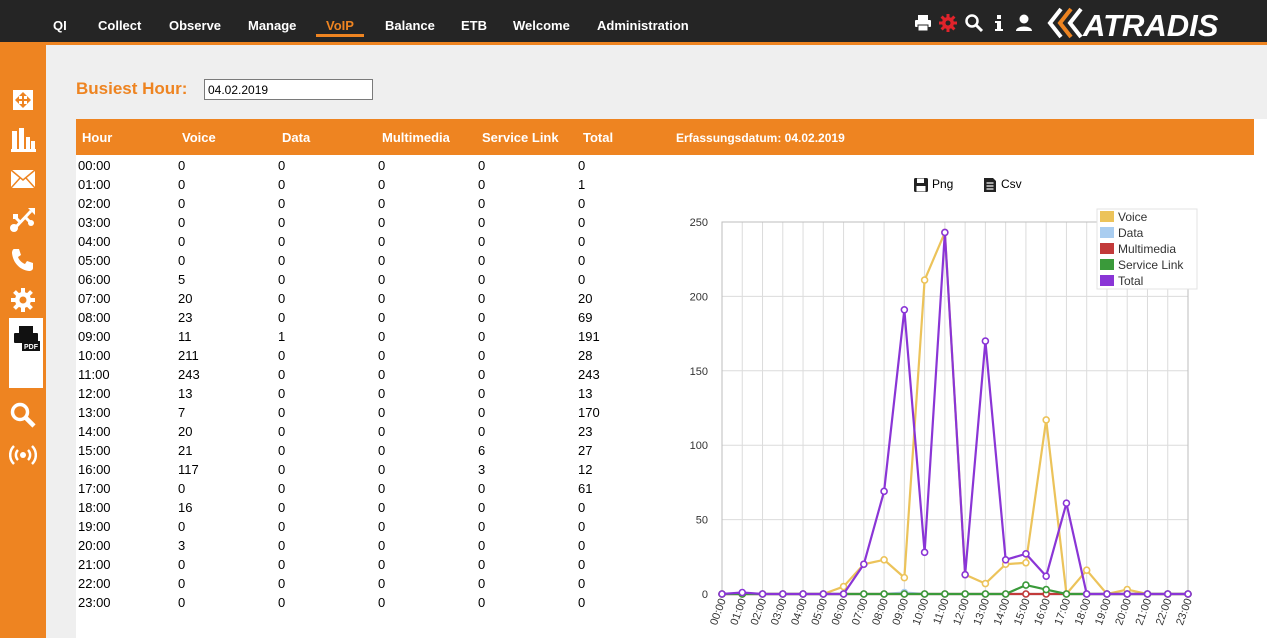  What do you see at coordinates (26, 338) in the screenshot?
I see `print-pdf-icon: PDF` at bounding box center [26, 338].